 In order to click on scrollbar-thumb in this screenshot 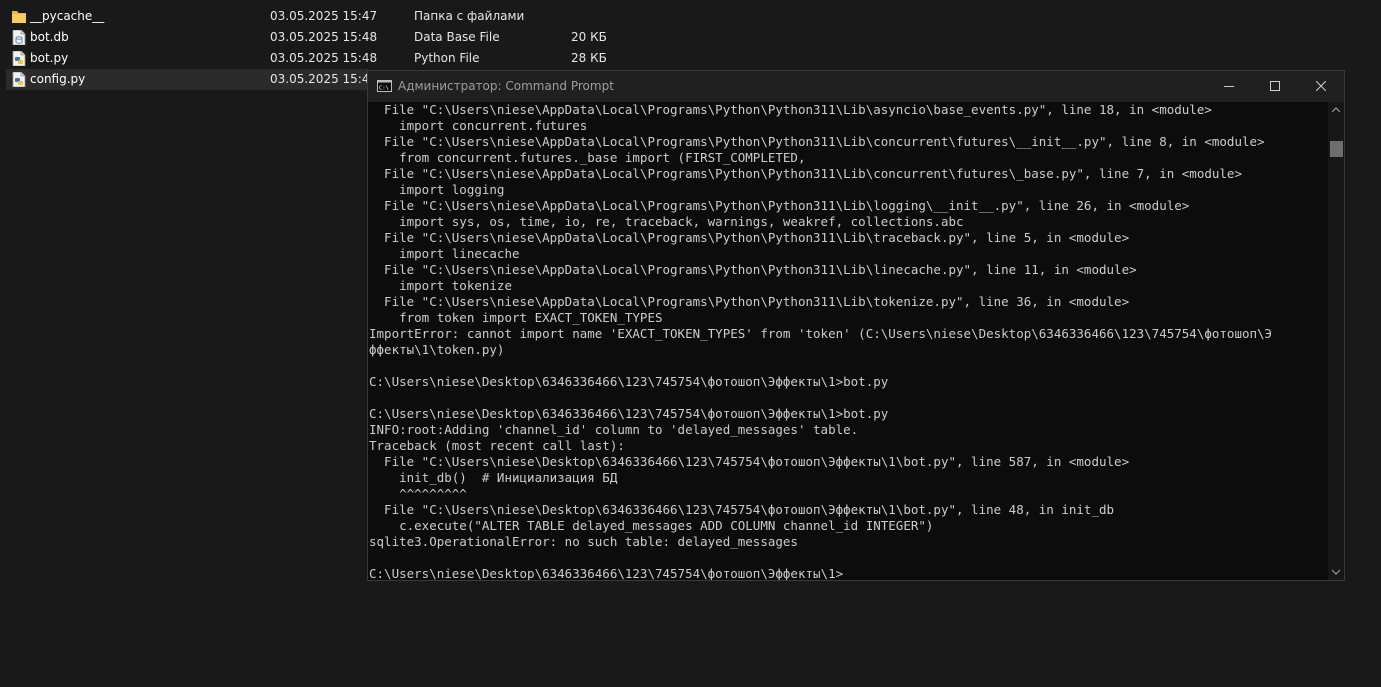, I will do `click(1336, 149)`.